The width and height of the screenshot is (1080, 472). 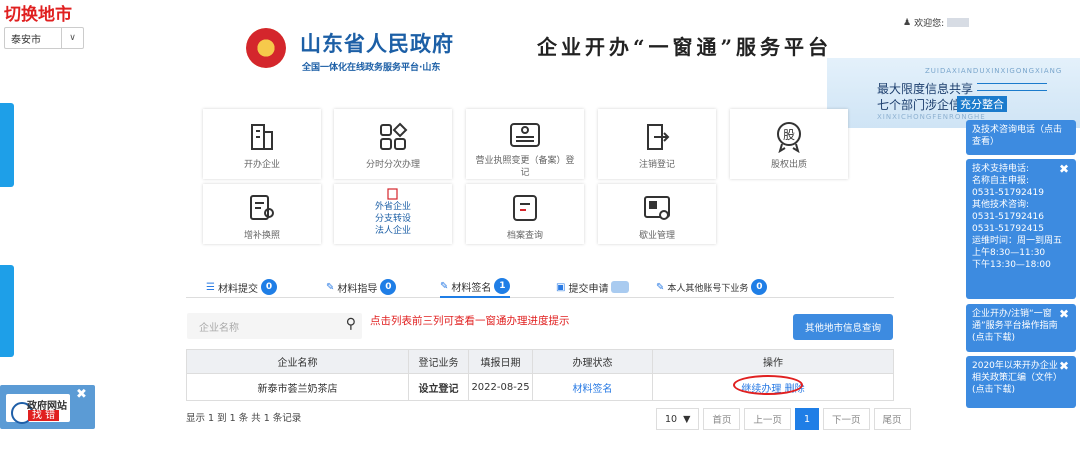 What do you see at coordinates (525, 144) in the screenshot?
I see `tile-license-change: 营业执照变更（备案）登记` at bounding box center [525, 144].